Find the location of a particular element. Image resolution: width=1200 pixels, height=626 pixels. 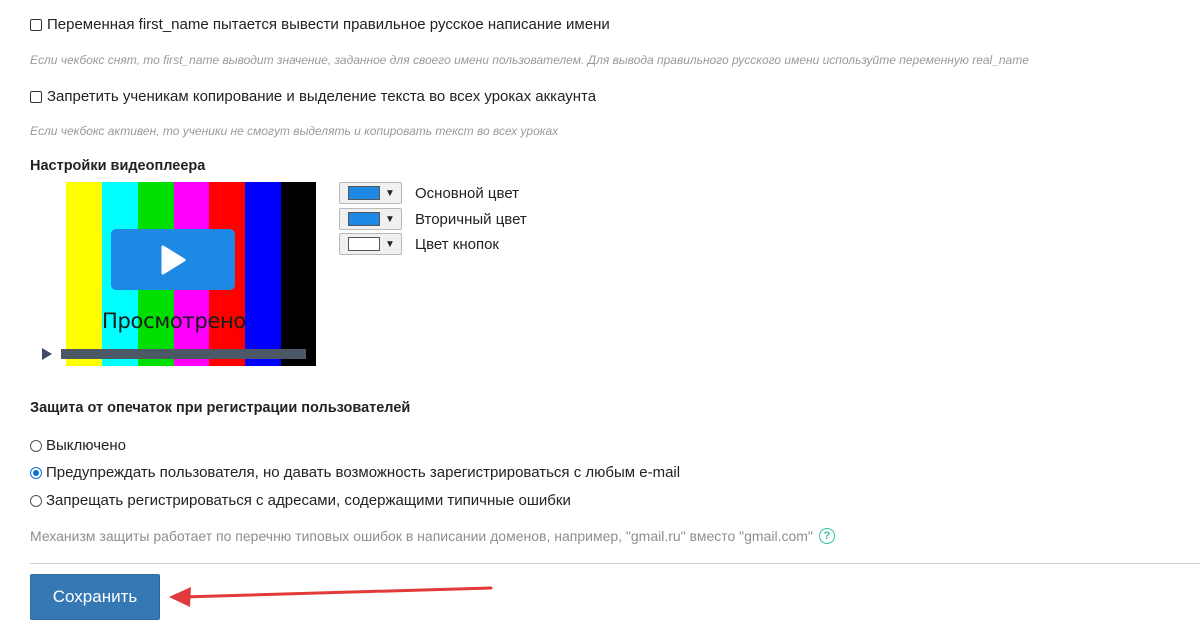

big-play-button is located at coordinates (173, 259).